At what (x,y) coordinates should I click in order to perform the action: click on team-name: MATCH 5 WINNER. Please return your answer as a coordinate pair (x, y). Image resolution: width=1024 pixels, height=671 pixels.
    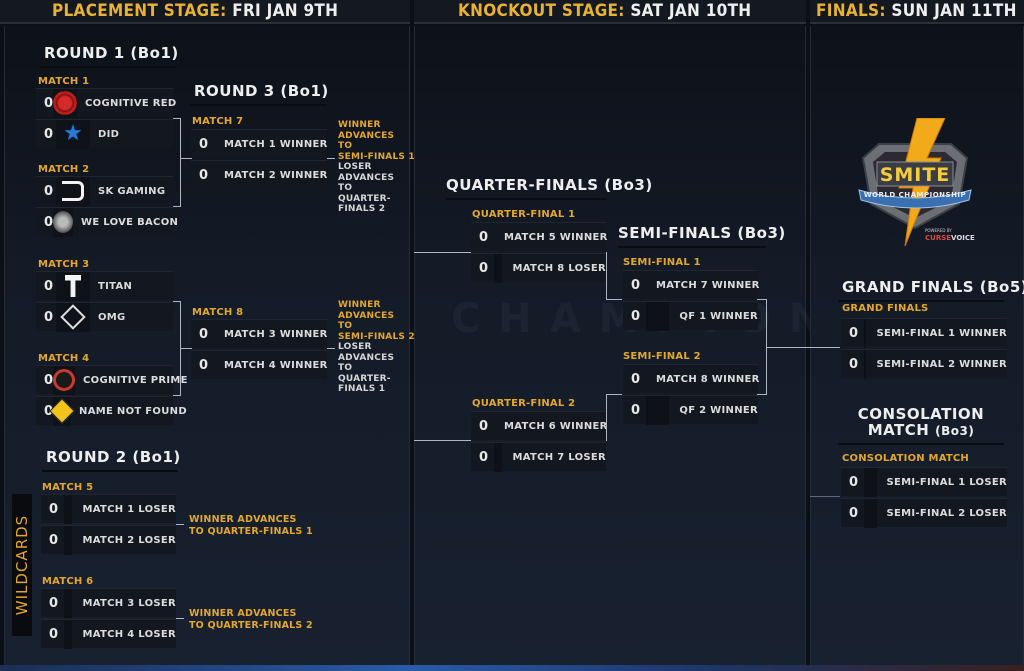
    Looking at the image, I should click on (556, 237).